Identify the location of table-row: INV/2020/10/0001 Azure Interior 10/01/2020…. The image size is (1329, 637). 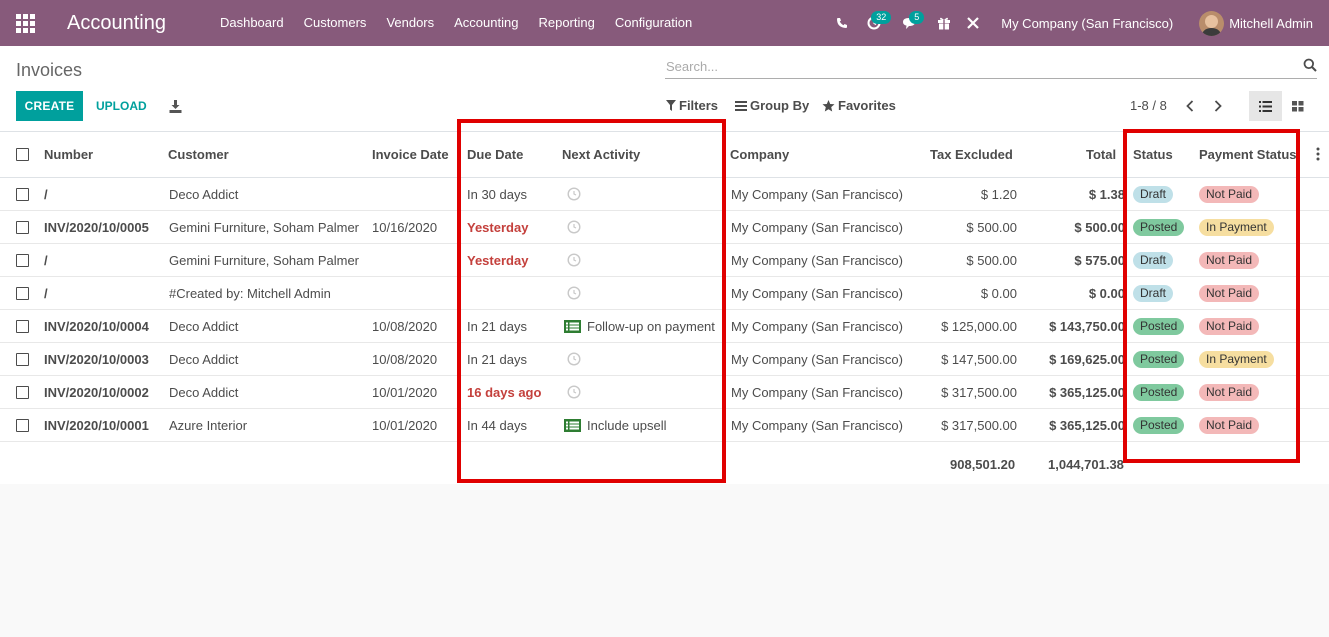
(664, 425).